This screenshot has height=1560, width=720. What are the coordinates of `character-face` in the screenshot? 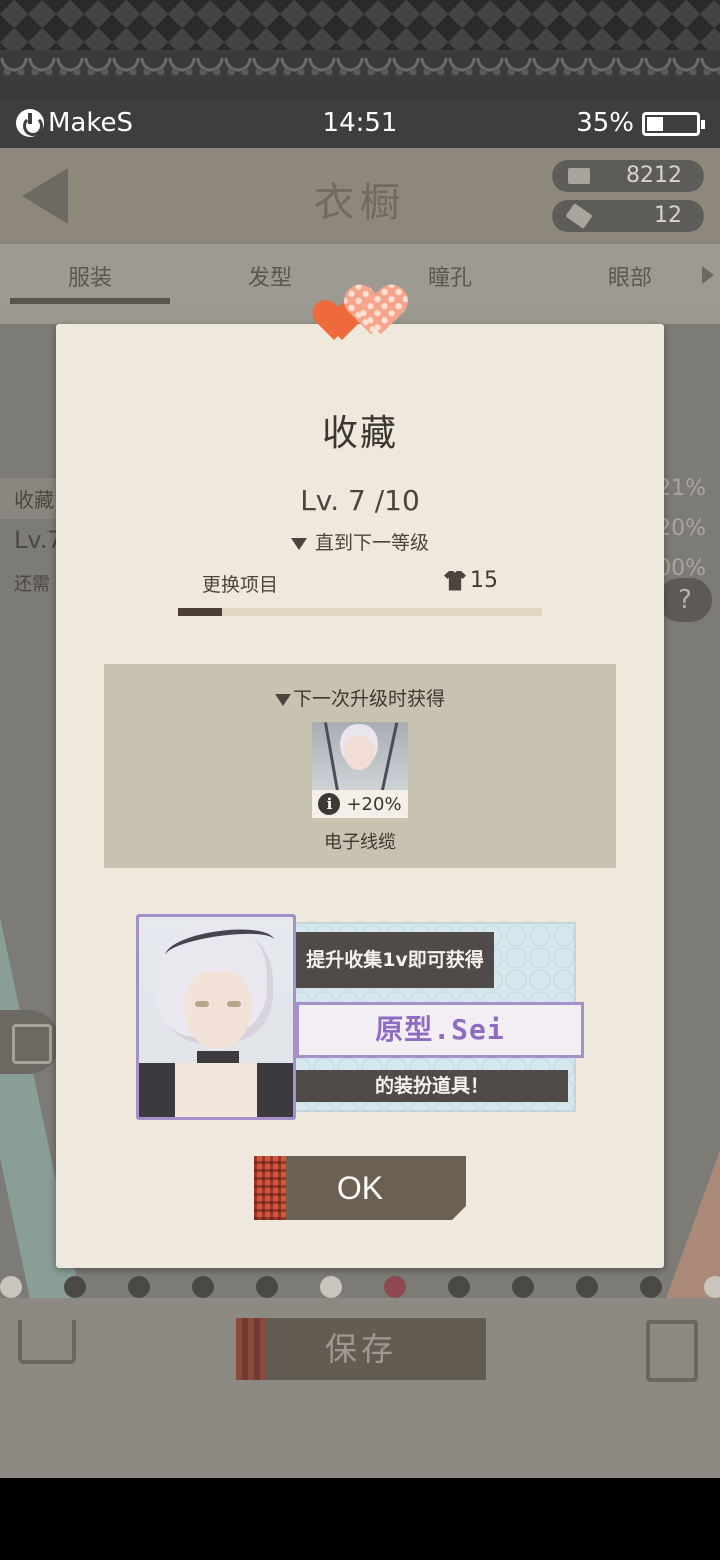 It's located at (359, 753).